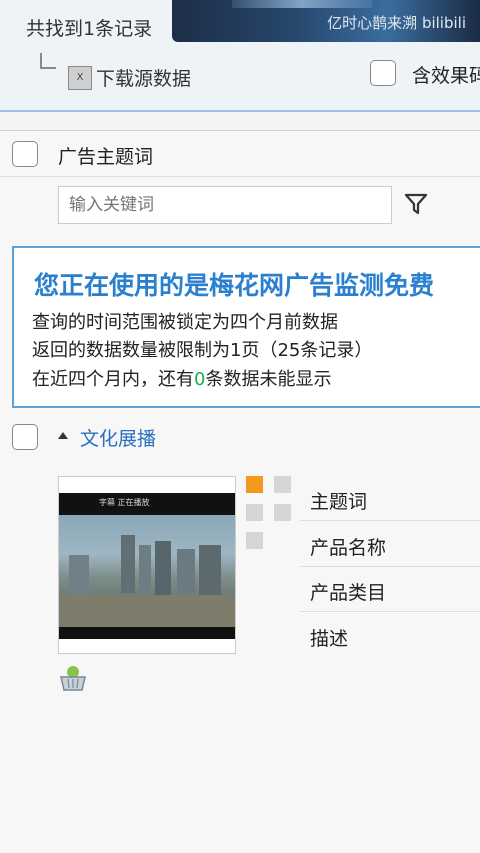 This screenshot has width=480, height=853. I want to click on video-banner: 亿时心鹊来溯 bilibili, so click(326, 21).